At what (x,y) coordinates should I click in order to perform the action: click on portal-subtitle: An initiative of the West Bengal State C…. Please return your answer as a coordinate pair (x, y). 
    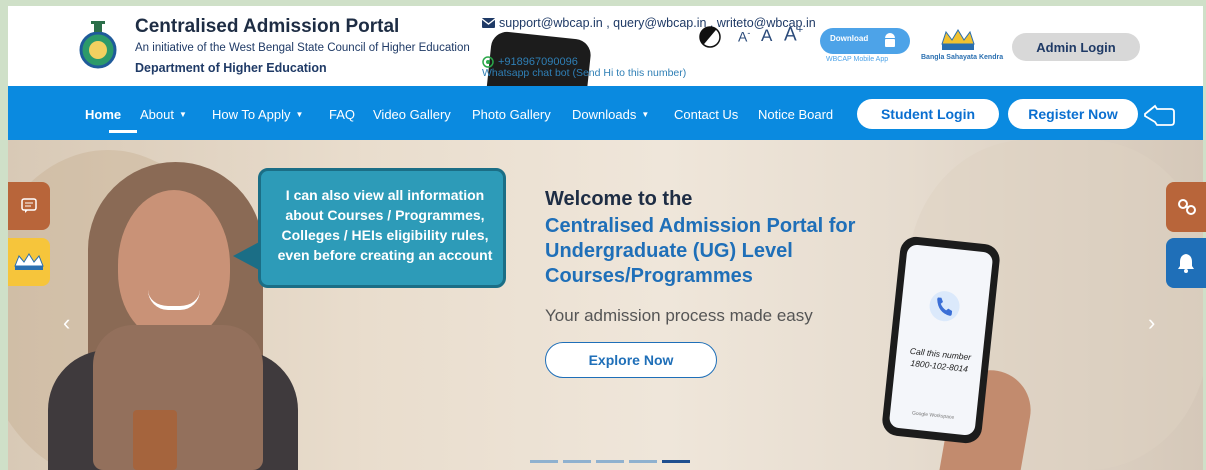
    Looking at the image, I should click on (302, 48).